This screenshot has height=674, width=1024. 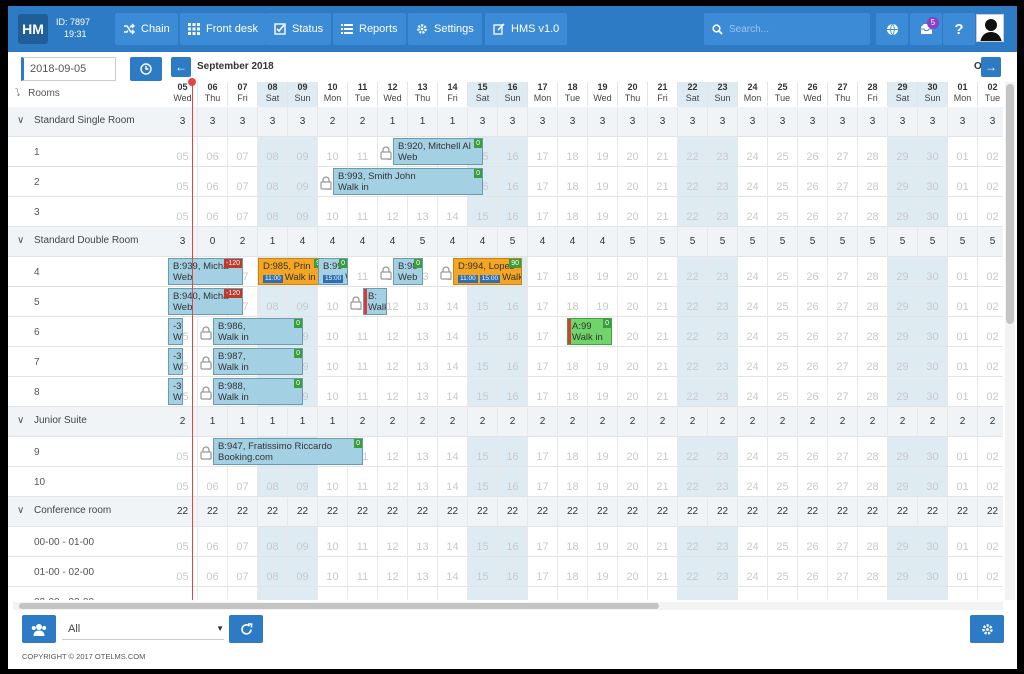 What do you see at coordinates (243, 572) in the screenshot?
I see `day-cell: 07` at bounding box center [243, 572].